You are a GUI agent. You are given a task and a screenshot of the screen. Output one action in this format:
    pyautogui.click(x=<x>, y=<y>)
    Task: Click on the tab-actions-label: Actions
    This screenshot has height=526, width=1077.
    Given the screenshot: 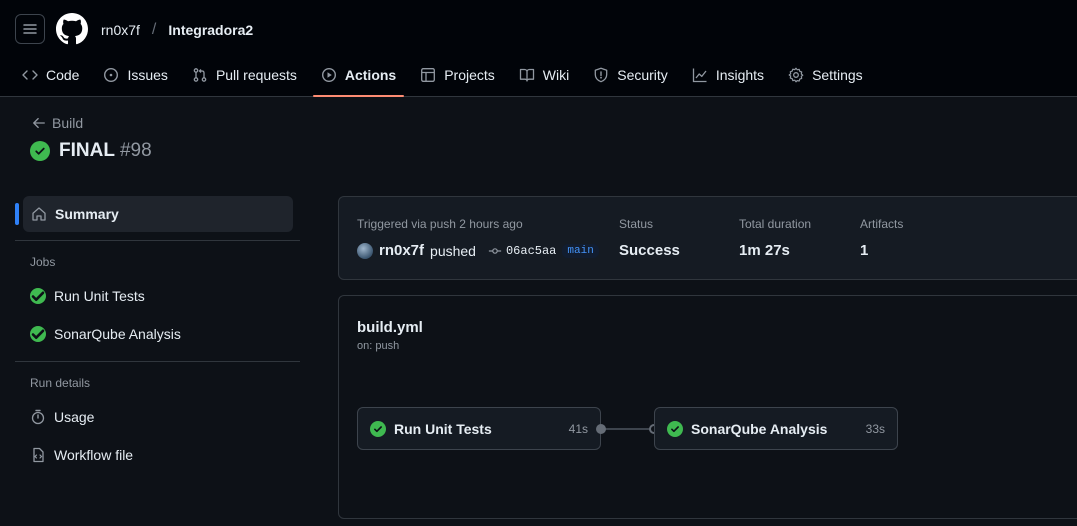 What is the action you would take?
    pyautogui.click(x=370, y=75)
    